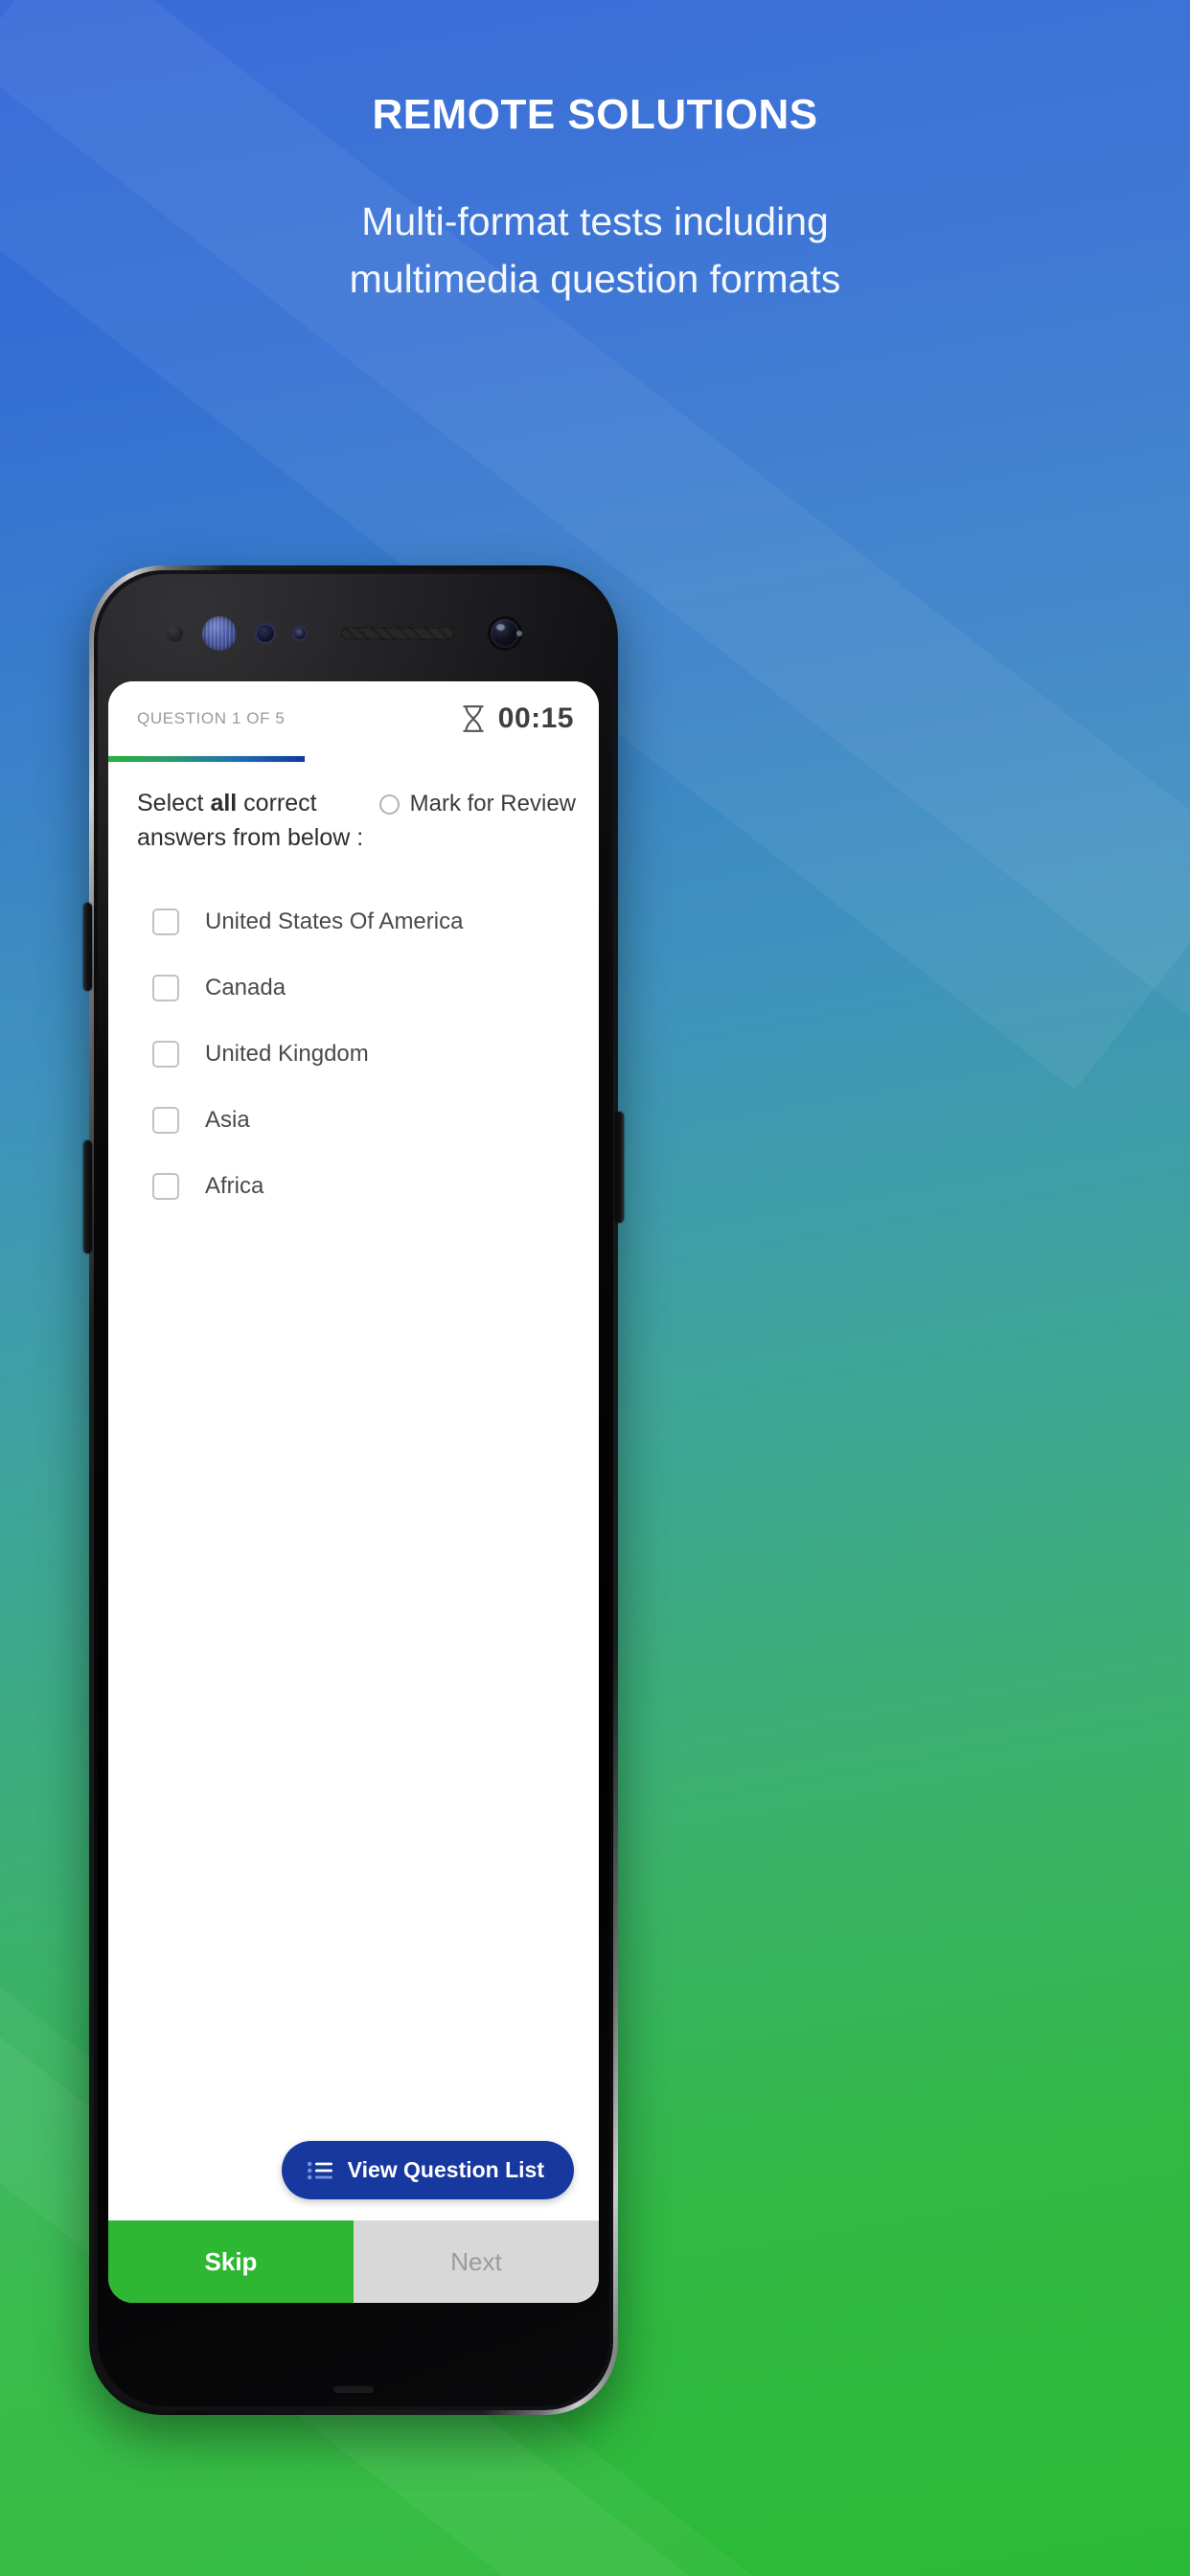 The width and height of the screenshot is (1190, 2576). Describe the element at coordinates (397, 633) in the screenshot. I see `earpiece-speaker-icon` at that location.